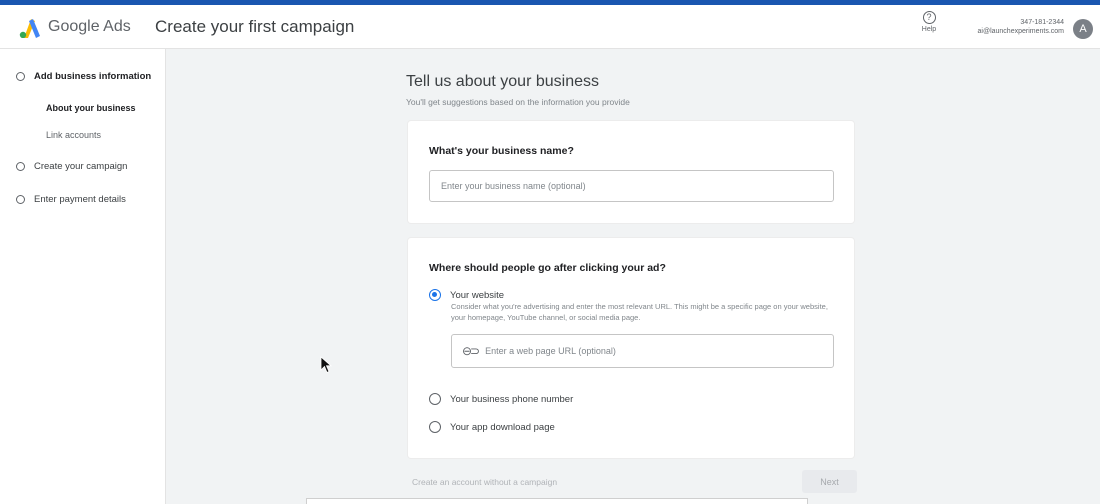  Describe the element at coordinates (435, 295) in the screenshot. I see `radio-checked-icon` at that location.